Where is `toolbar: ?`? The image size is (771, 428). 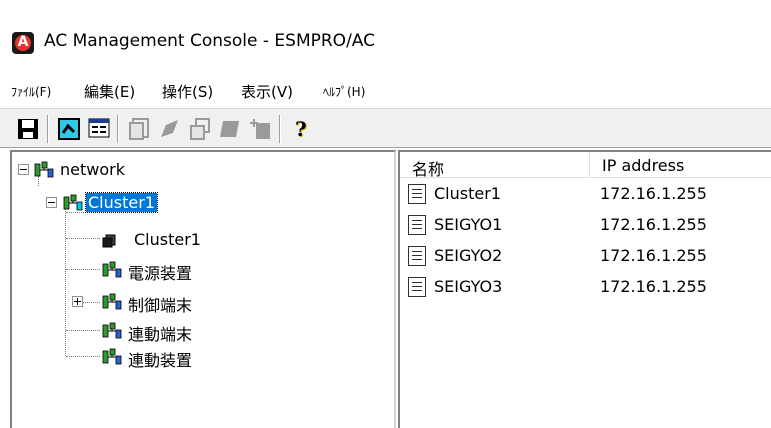 toolbar: ? is located at coordinates (385, 128).